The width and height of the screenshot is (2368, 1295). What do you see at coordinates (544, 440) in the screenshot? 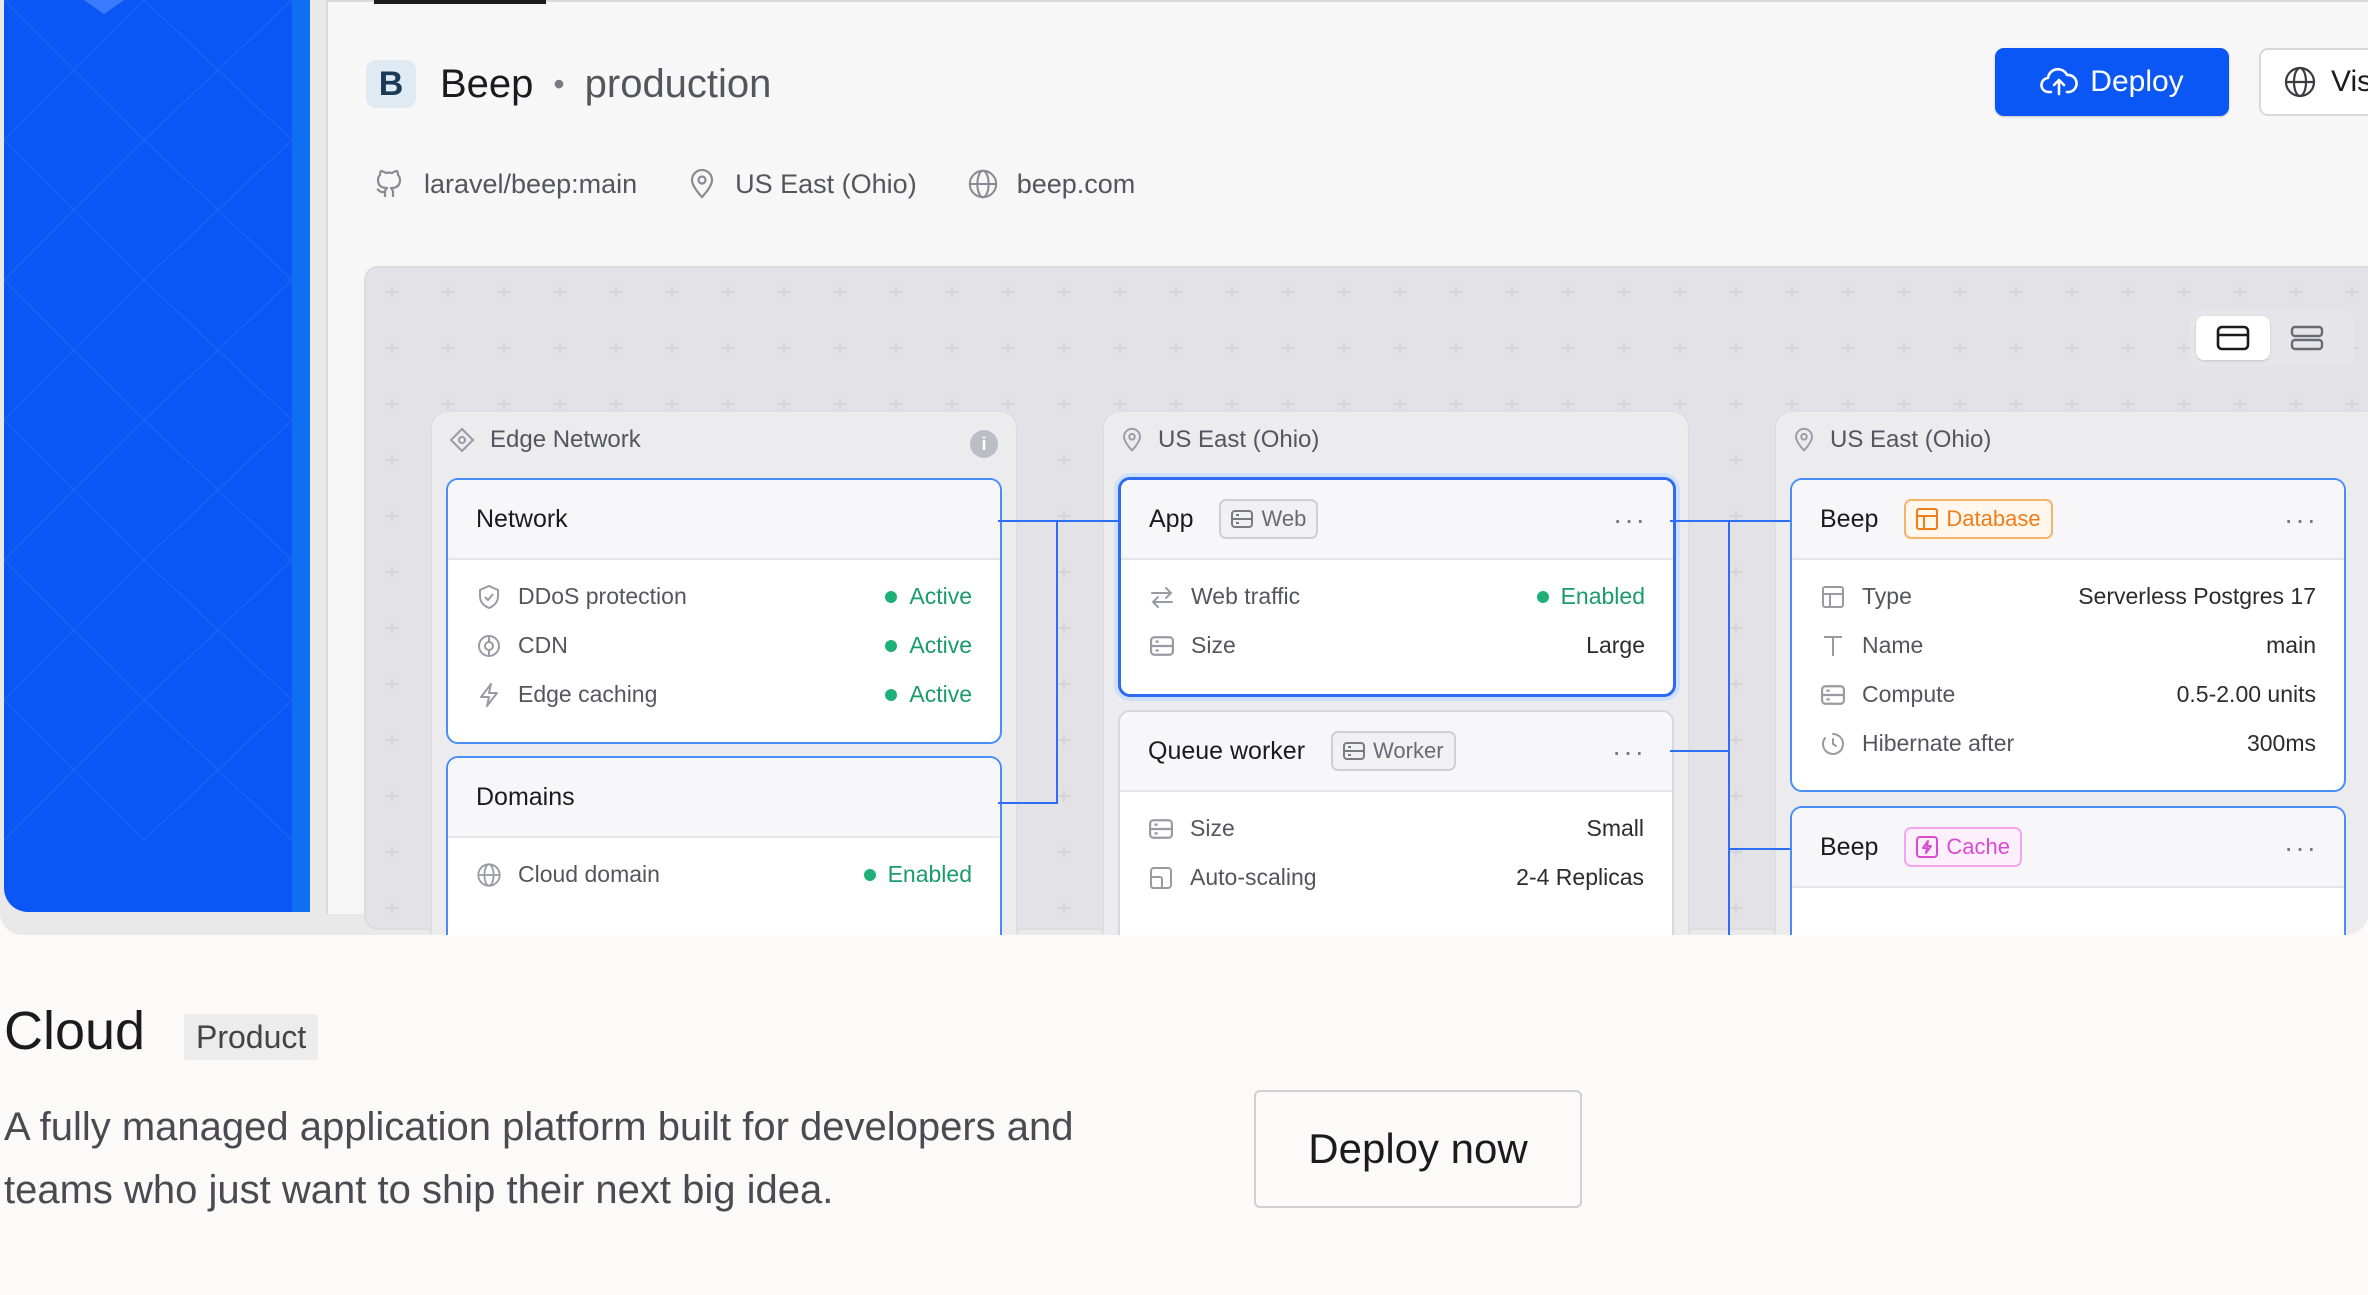
I see `edge-network-label: Edge Network` at bounding box center [544, 440].